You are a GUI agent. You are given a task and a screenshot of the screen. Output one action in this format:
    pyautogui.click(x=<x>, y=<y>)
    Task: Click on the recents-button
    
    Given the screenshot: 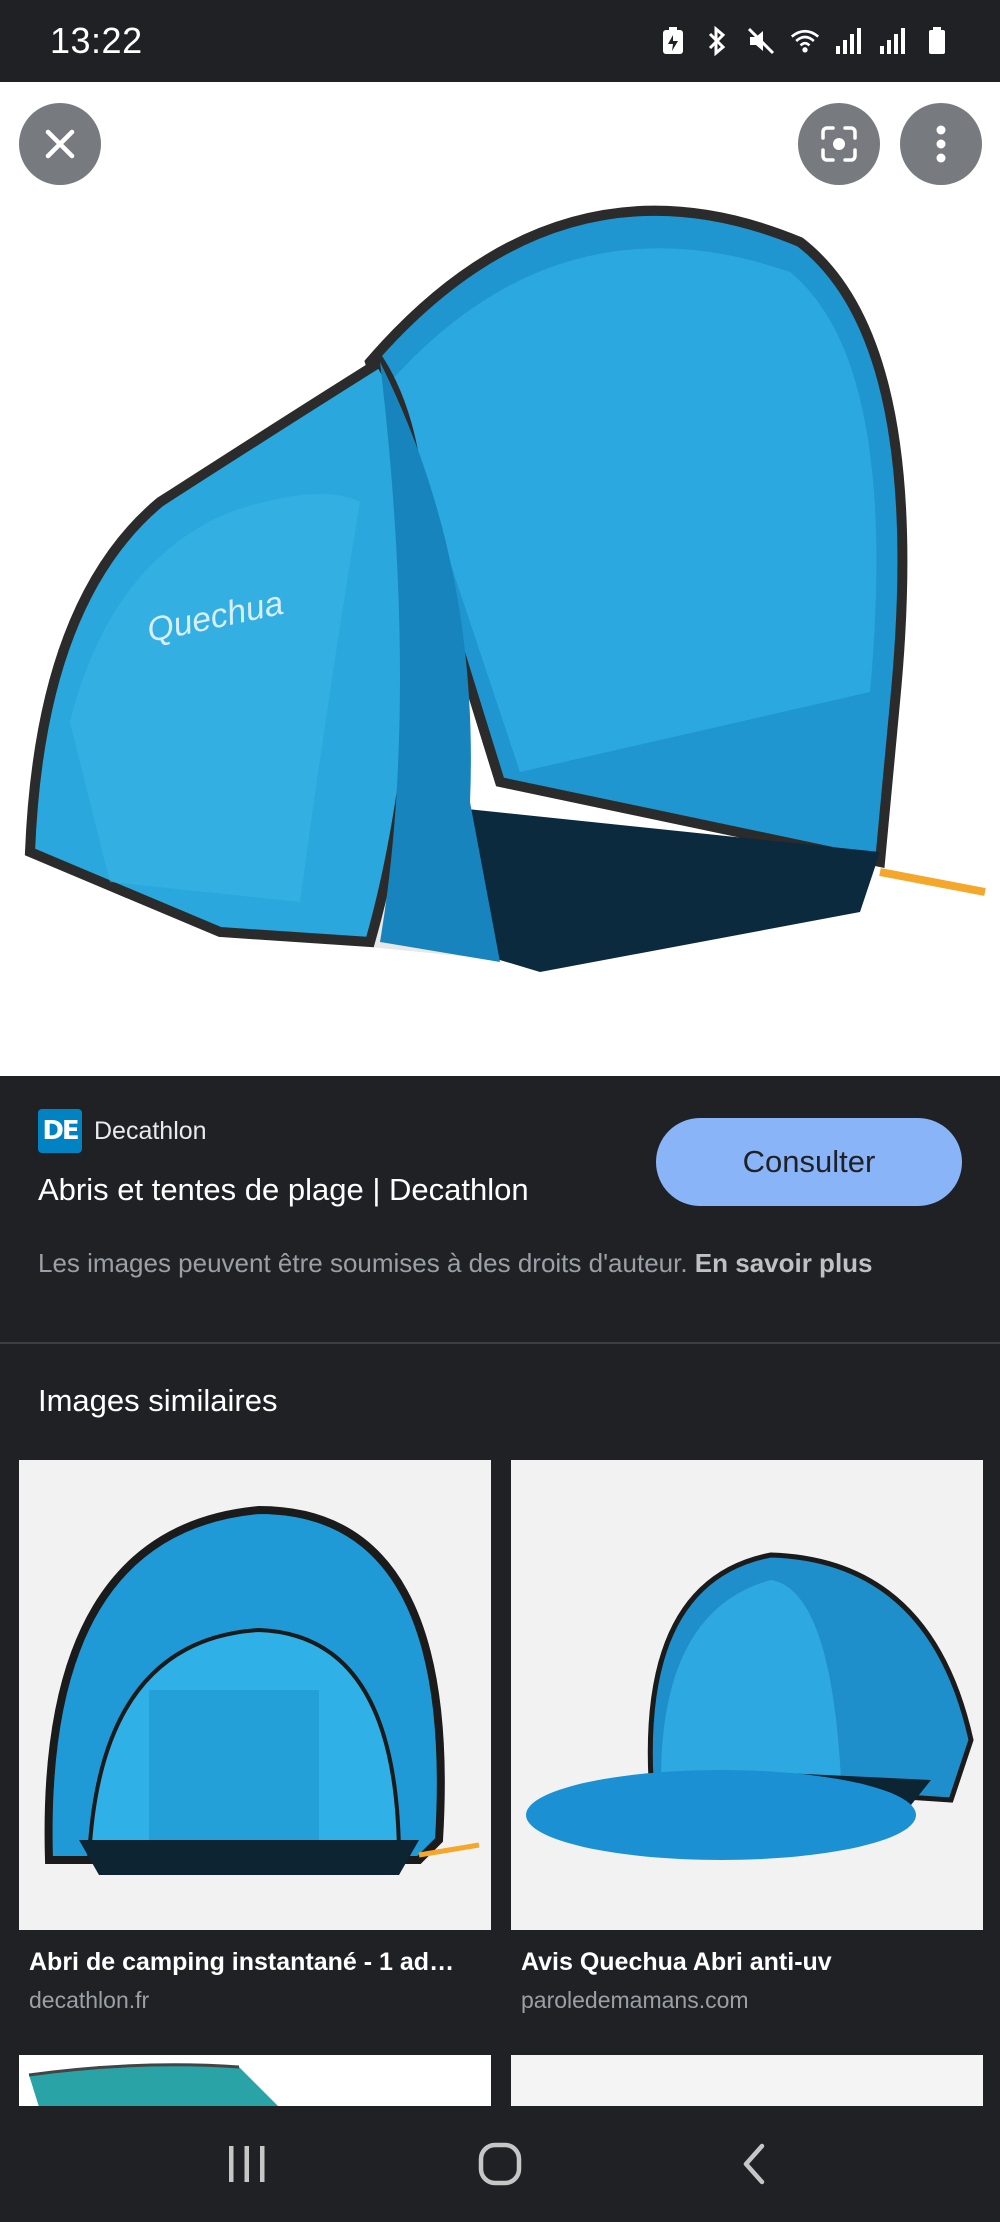 What is the action you would take?
    pyautogui.click(x=247, y=2164)
    